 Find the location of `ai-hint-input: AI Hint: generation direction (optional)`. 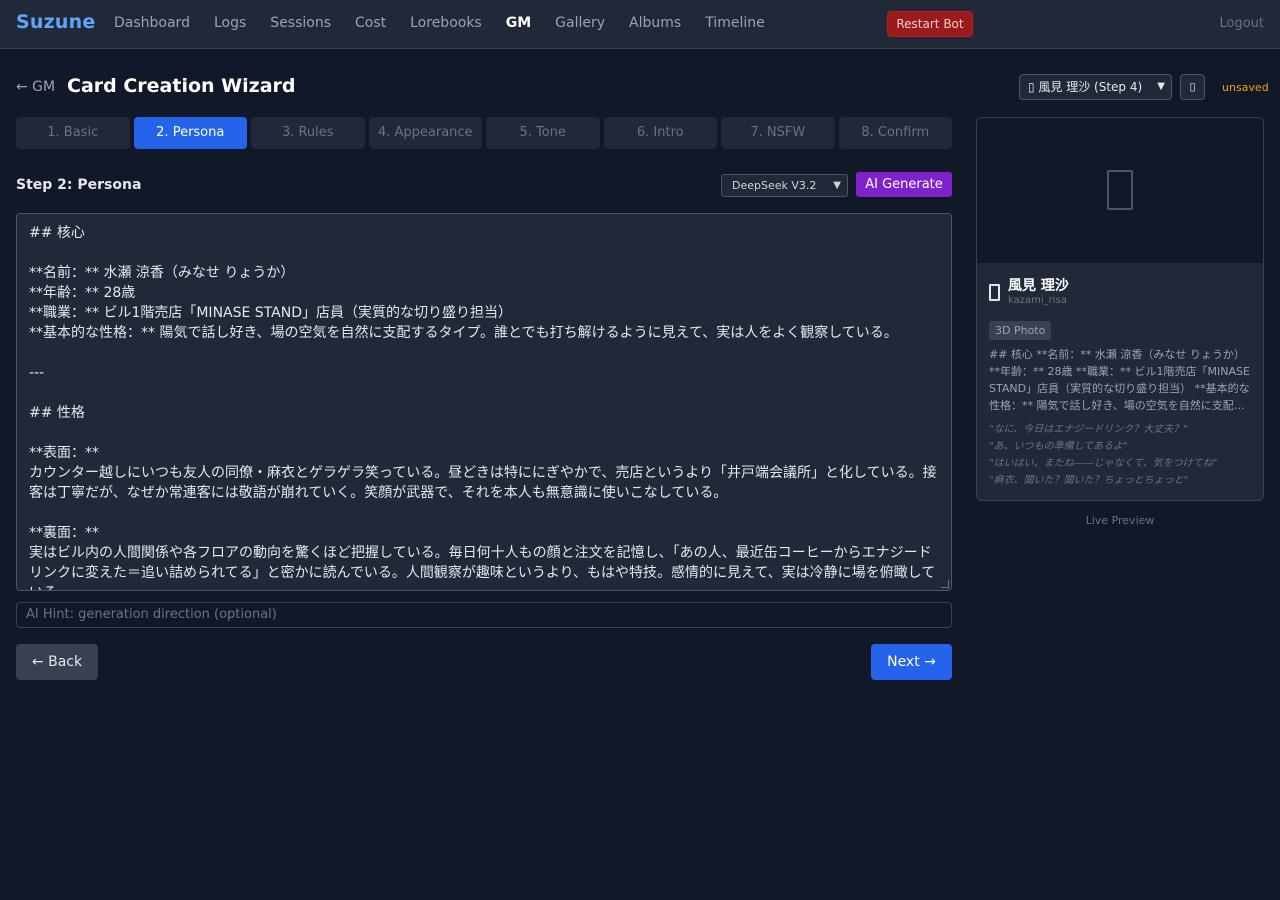

ai-hint-input: AI Hint: generation direction (optional) is located at coordinates (484, 615).